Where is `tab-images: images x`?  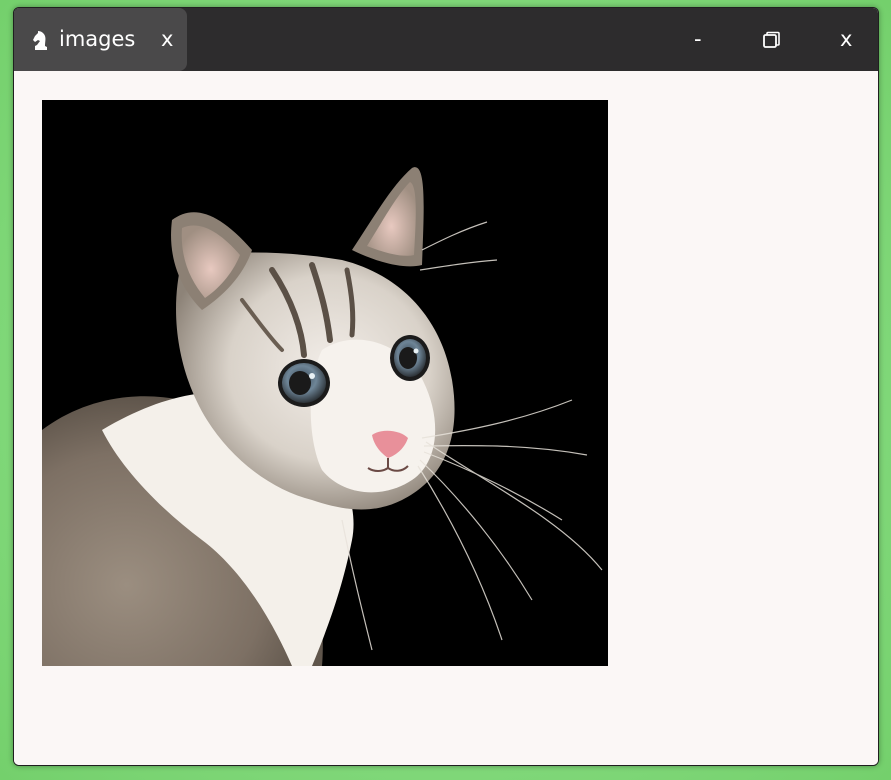
tab-images: images x is located at coordinates (100, 39).